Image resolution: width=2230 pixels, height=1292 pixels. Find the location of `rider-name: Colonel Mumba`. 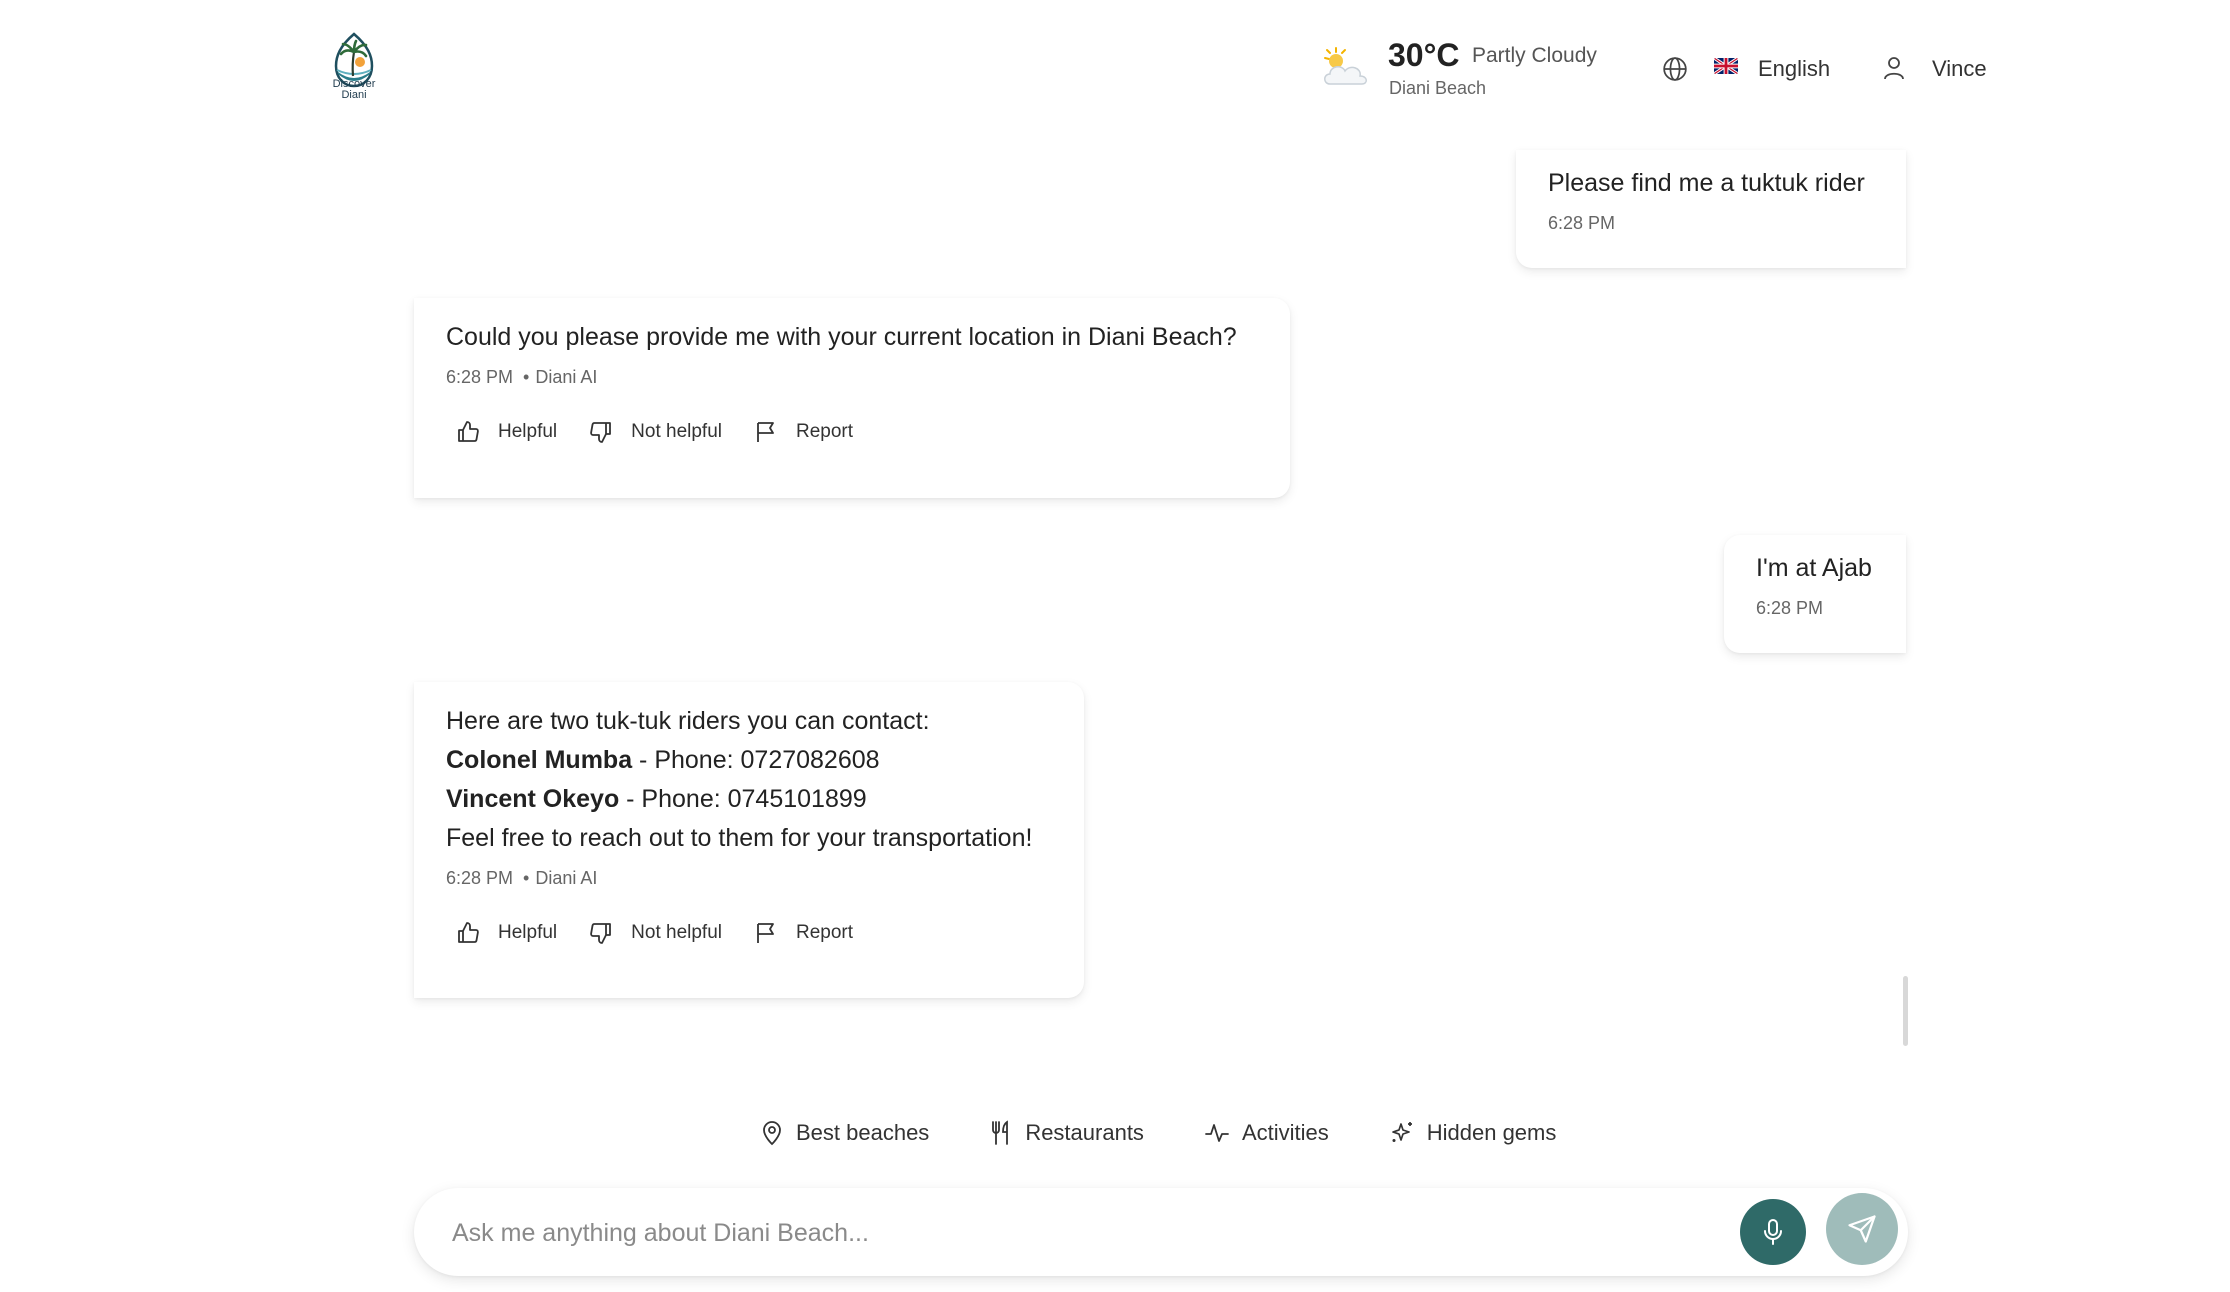

rider-name: Colonel Mumba is located at coordinates (539, 760).